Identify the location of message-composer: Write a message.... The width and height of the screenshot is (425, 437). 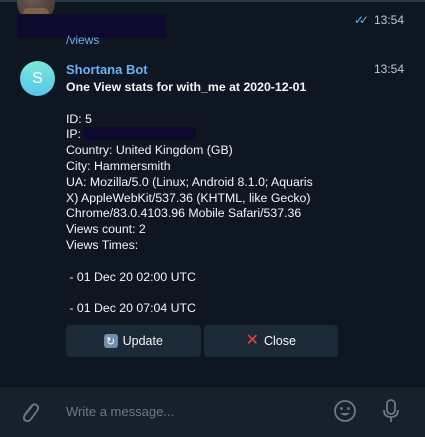
(212, 411).